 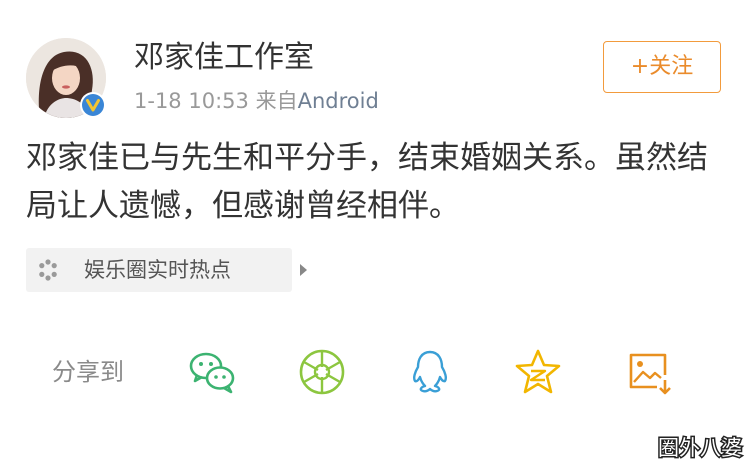 What do you see at coordinates (700, 448) in the screenshot?
I see `watermark-text: 圈外八婆` at bounding box center [700, 448].